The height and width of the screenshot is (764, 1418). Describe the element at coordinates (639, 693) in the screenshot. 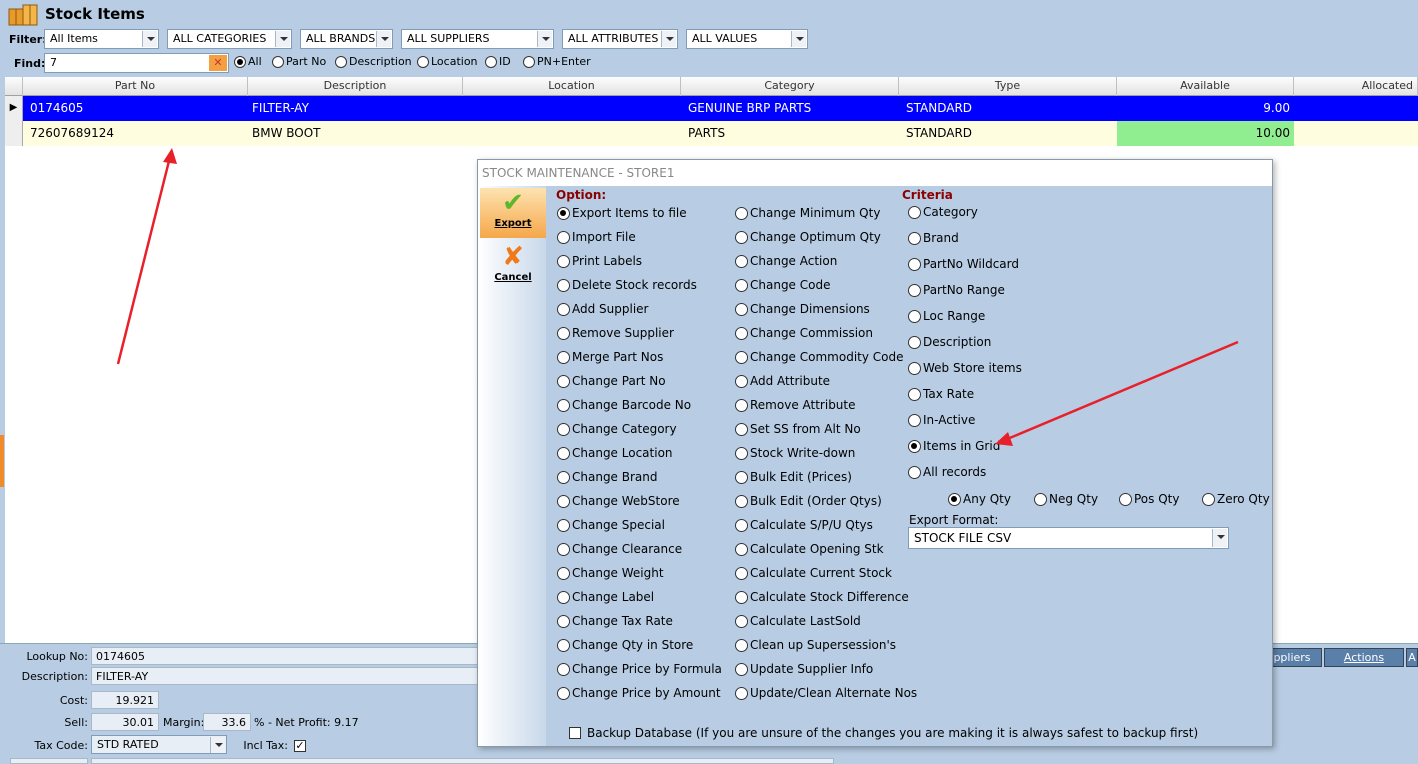

I see `option-change-price-by-amount: Change Price by Amount` at that location.